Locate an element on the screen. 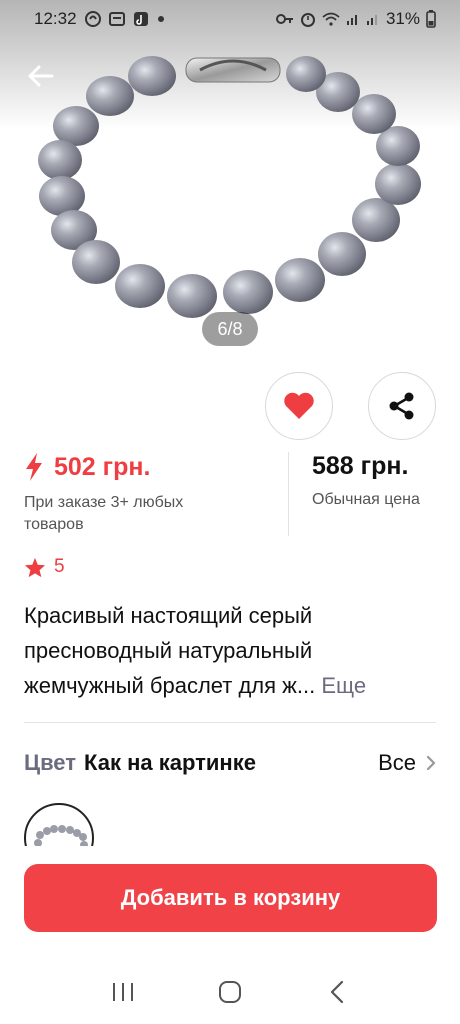 The image size is (460, 1024). share-button is located at coordinates (402, 406).